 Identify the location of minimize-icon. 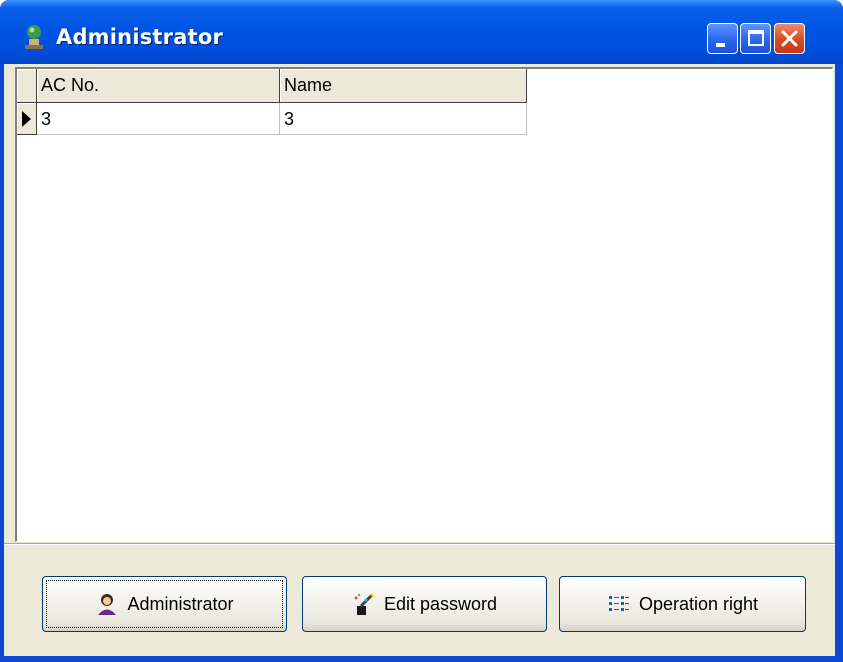
(720, 45).